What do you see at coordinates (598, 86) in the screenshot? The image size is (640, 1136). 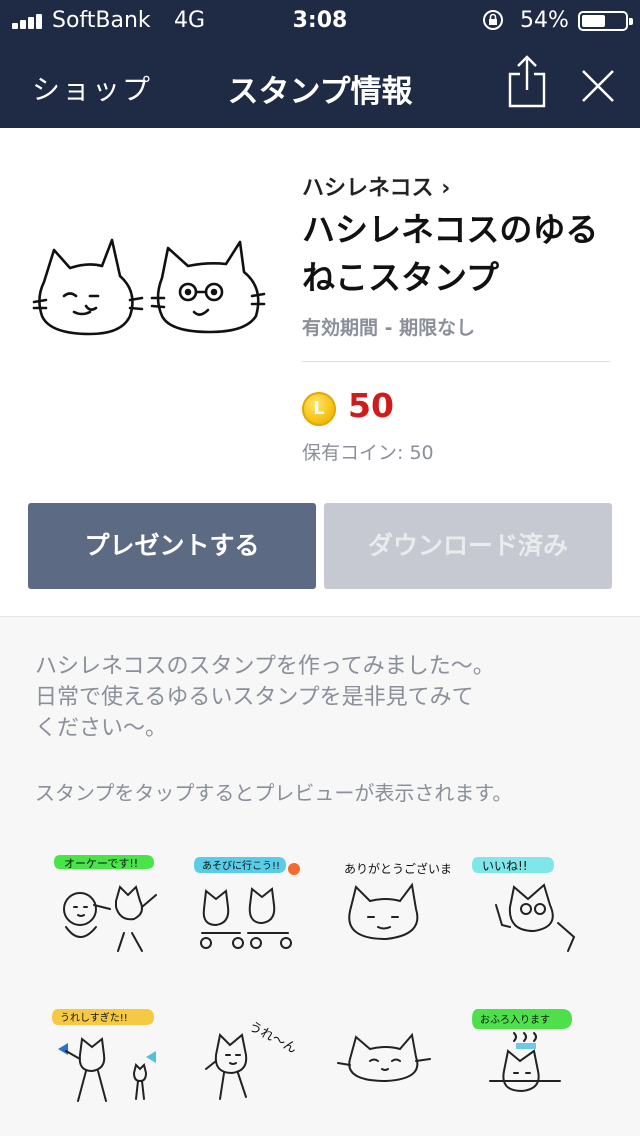 I see `close-icon` at bounding box center [598, 86].